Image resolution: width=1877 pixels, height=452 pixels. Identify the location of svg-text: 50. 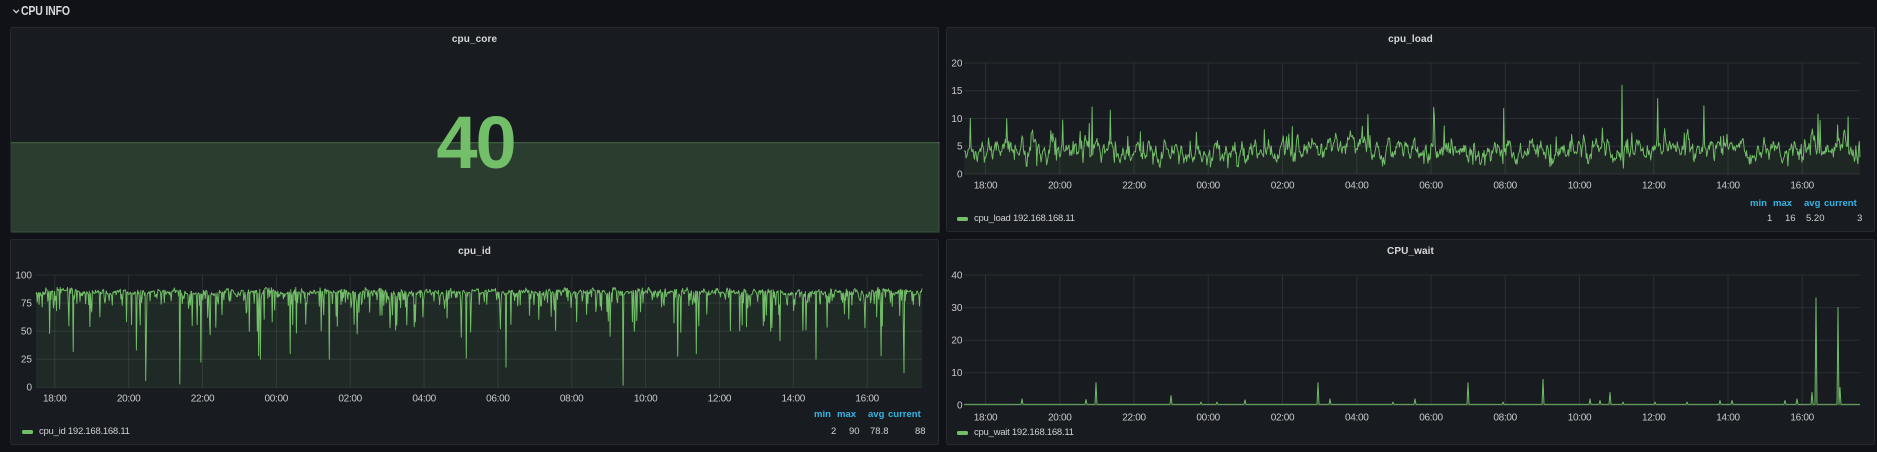
(27, 332).